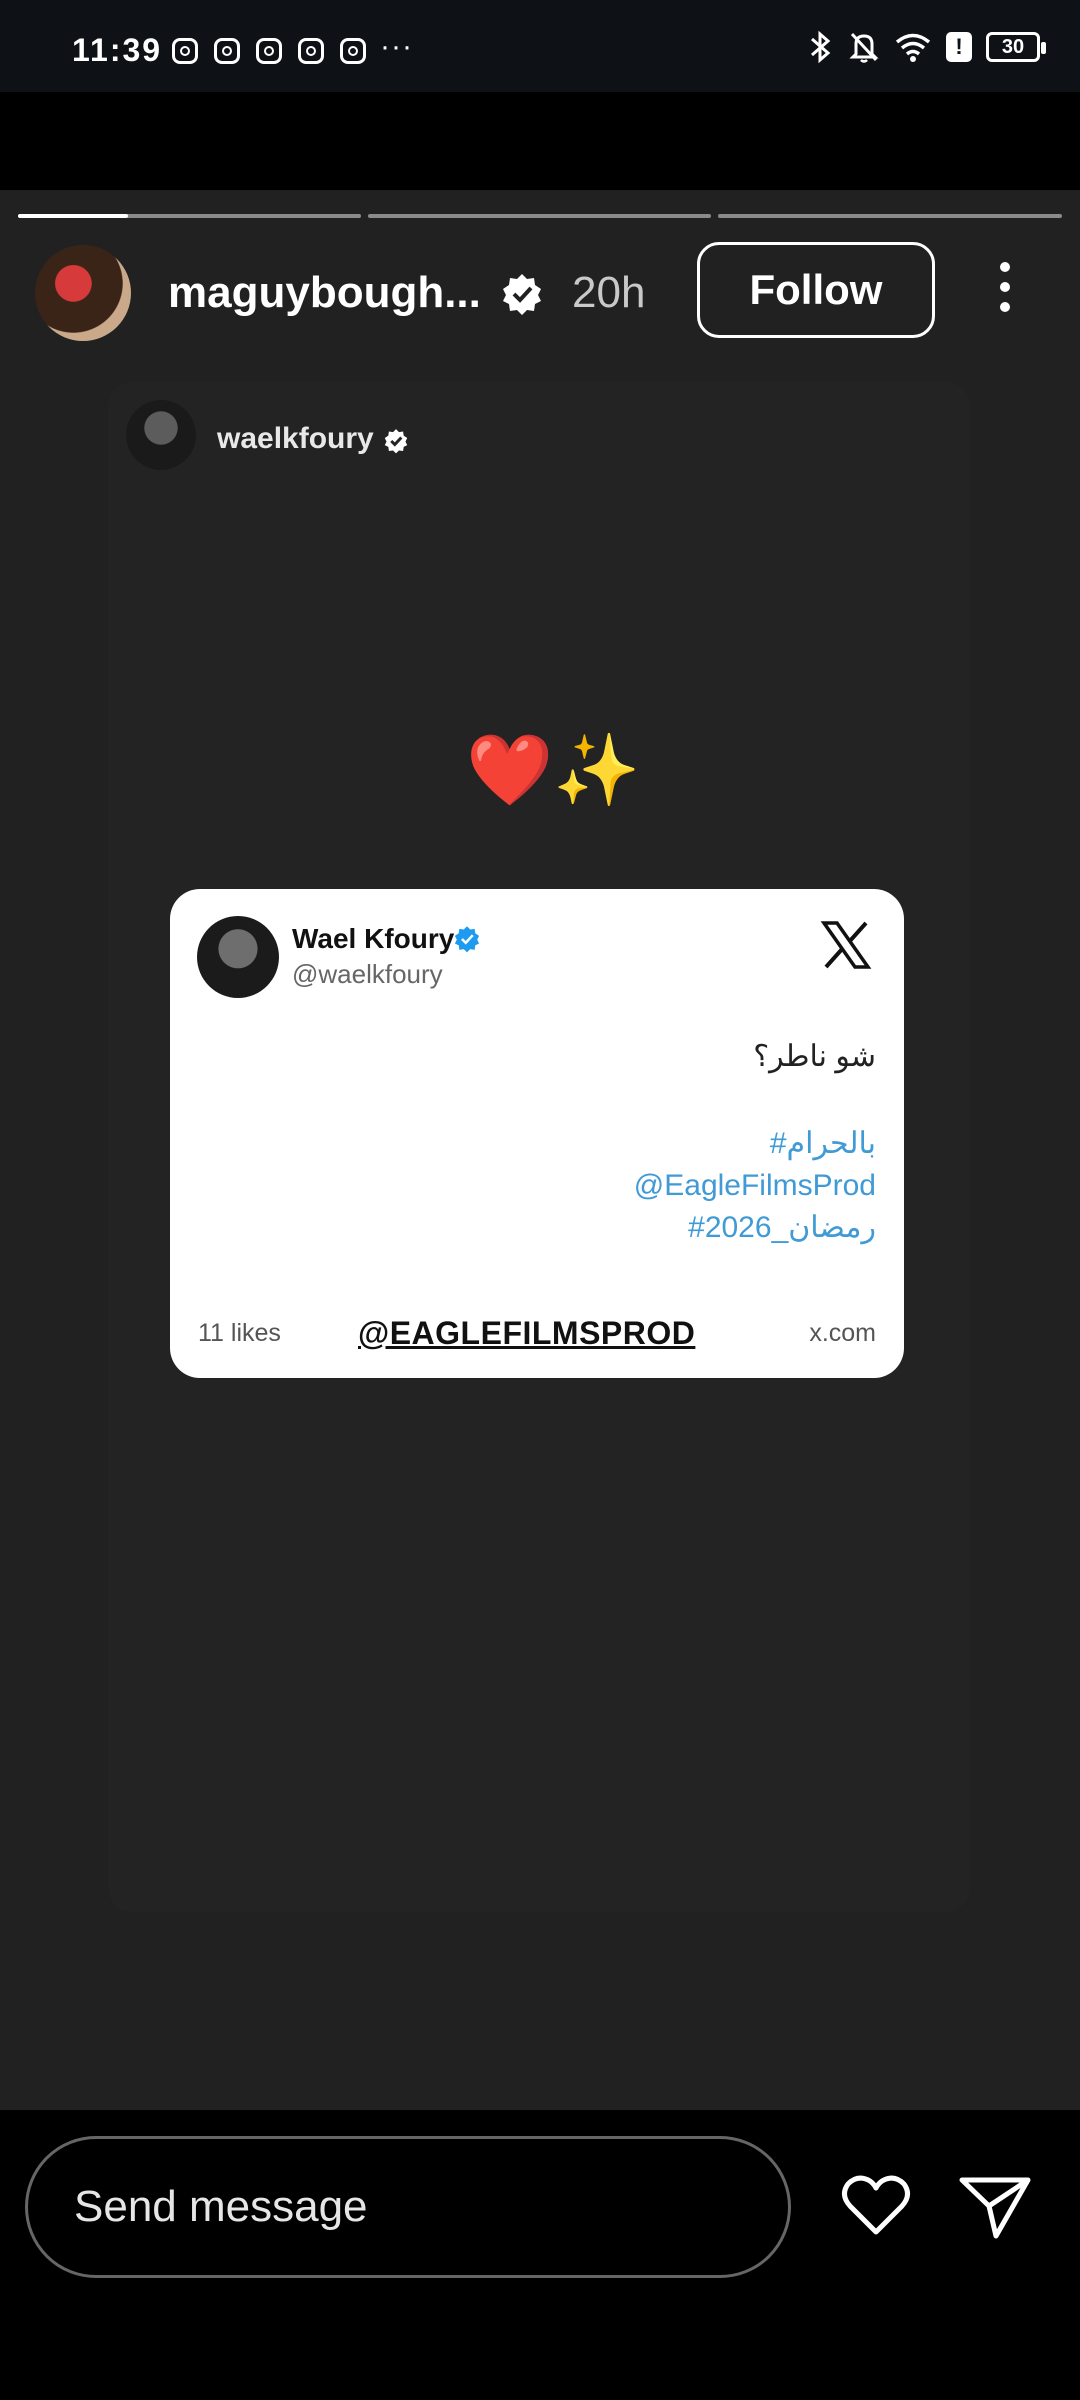 Image resolution: width=1080 pixels, height=2400 pixels. I want to click on silent-bell-icon, so click(864, 47).